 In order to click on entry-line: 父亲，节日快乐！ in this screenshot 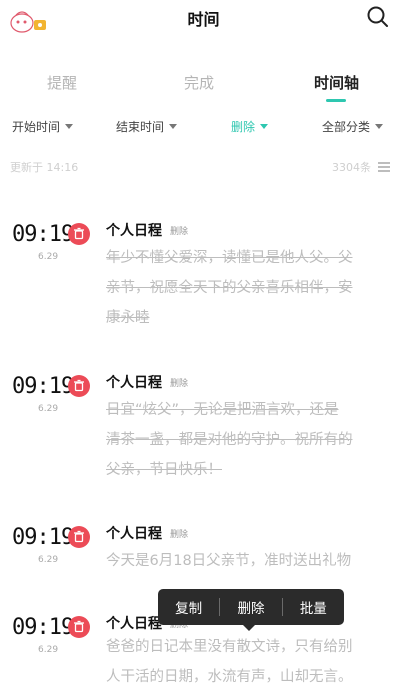, I will do `click(164, 470)`.